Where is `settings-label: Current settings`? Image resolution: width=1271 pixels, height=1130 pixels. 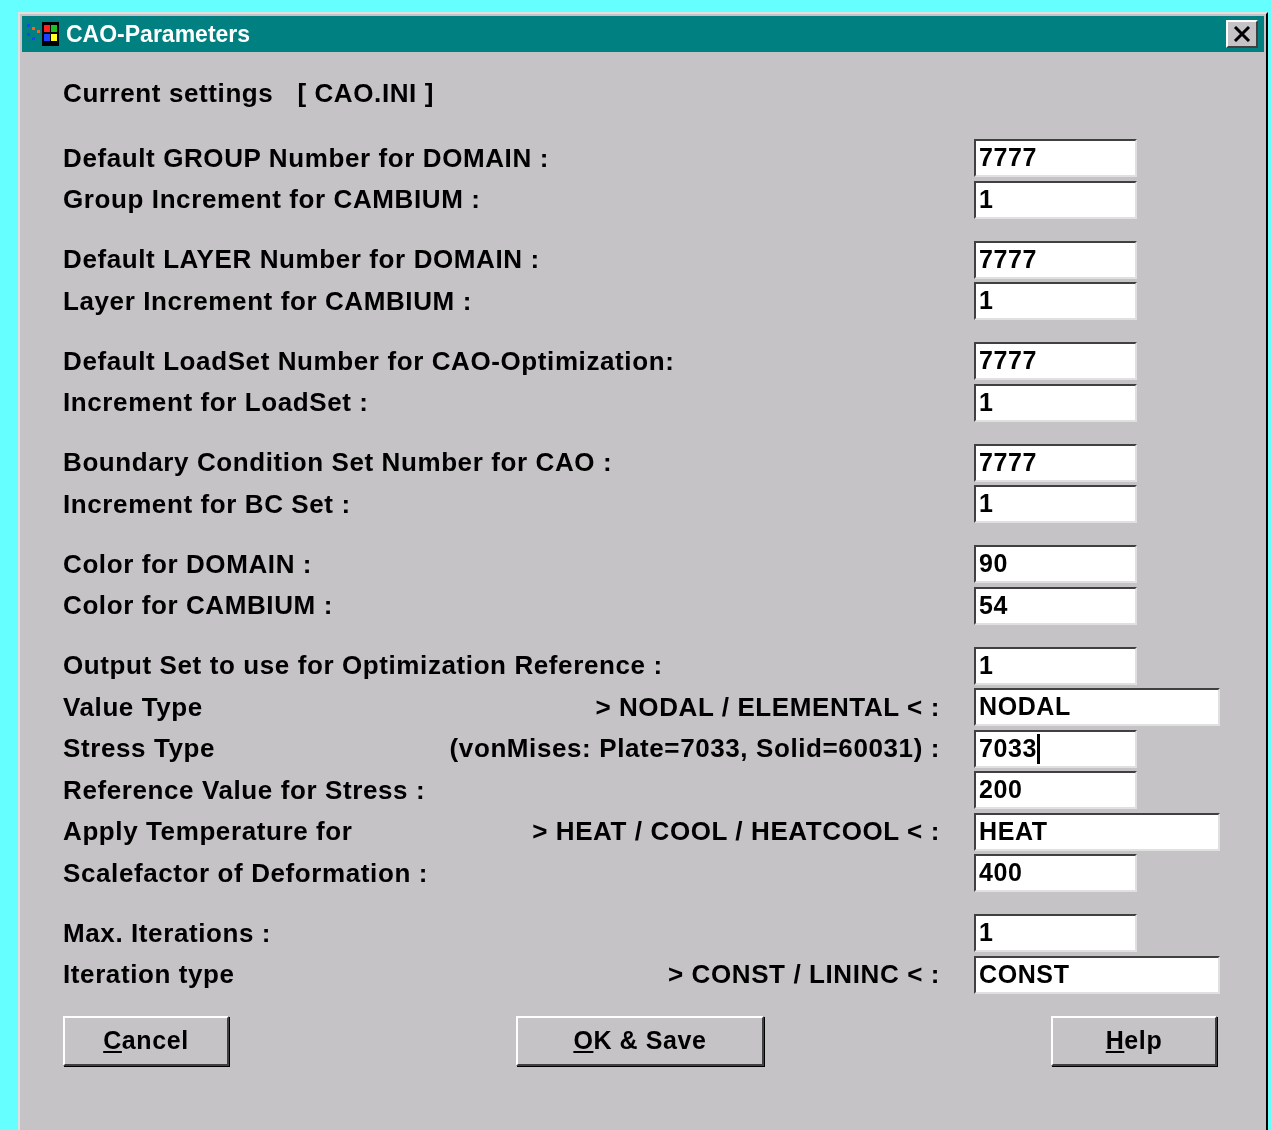 settings-label: Current settings is located at coordinates (168, 93).